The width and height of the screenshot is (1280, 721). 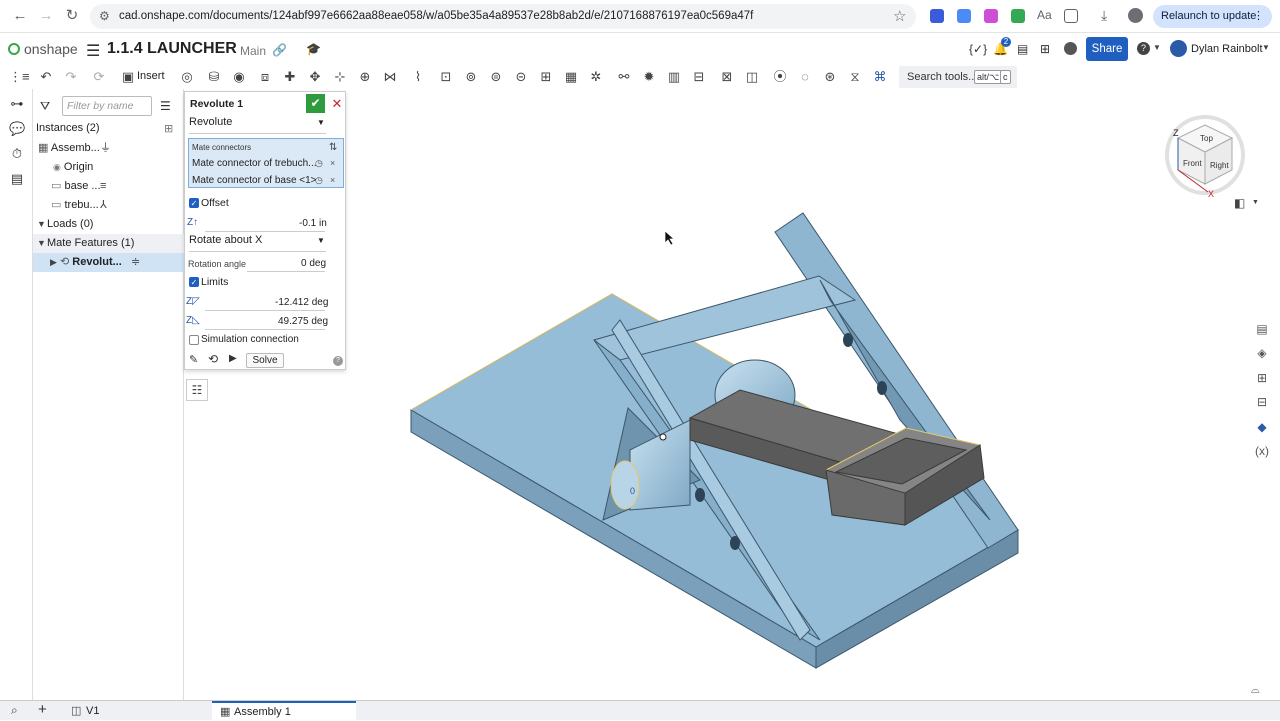 What do you see at coordinates (193, 359) in the screenshot?
I see `pin-icon: ✎` at bounding box center [193, 359].